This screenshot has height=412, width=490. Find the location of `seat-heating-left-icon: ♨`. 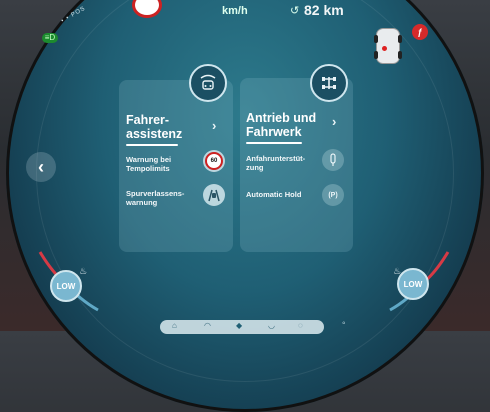

seat-heating-left-icon: ♨ is located at coordinates (83, 271).